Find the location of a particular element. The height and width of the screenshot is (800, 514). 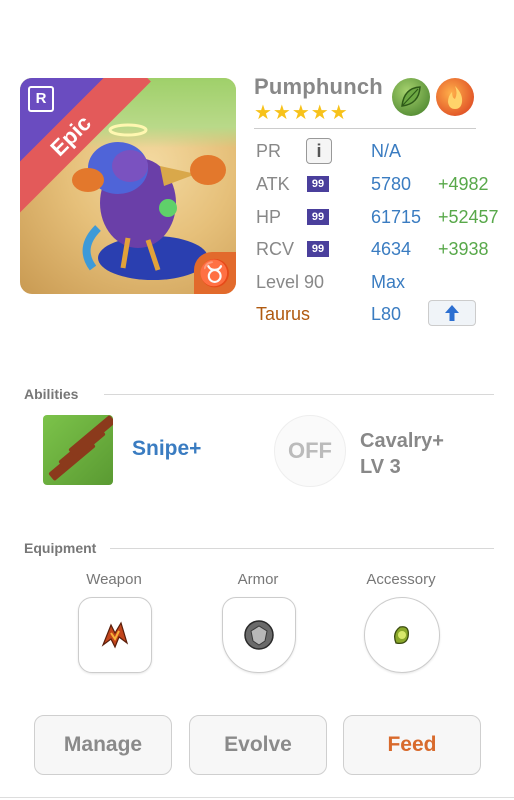

leaf-icon is located at coordinates (411, 97).